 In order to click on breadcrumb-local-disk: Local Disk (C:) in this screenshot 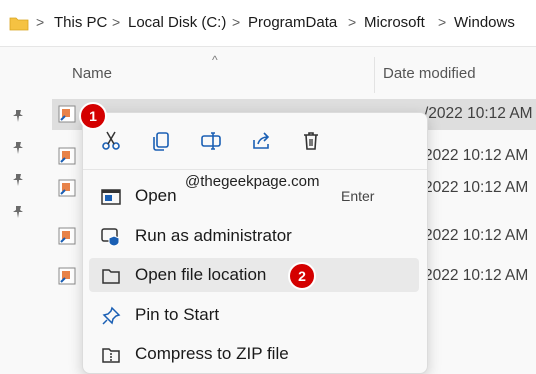, I will do `click(177, 22)`.